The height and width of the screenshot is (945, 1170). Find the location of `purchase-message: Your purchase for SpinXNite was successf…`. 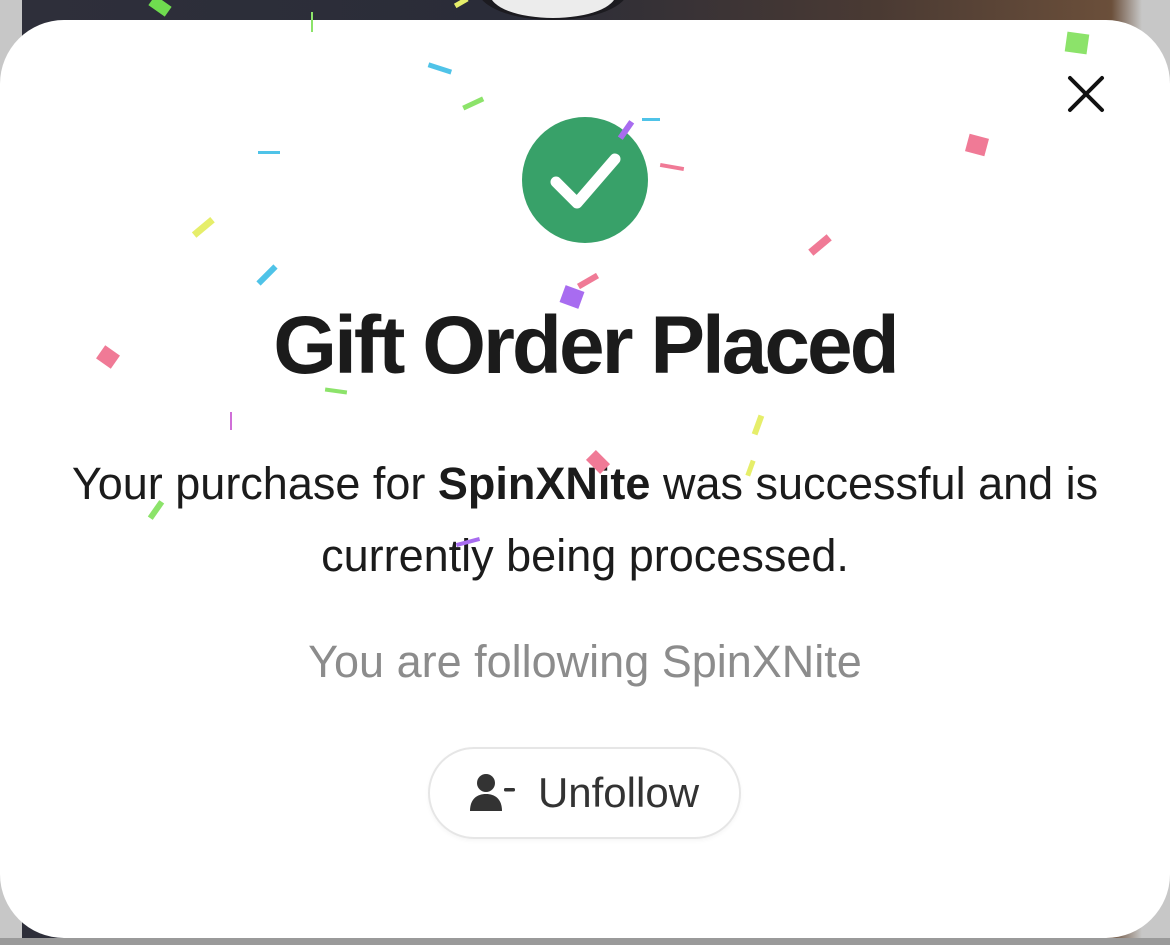

purchase-message: Your purchase for SpinXNite was successf… is located at coordinates (585, 520).